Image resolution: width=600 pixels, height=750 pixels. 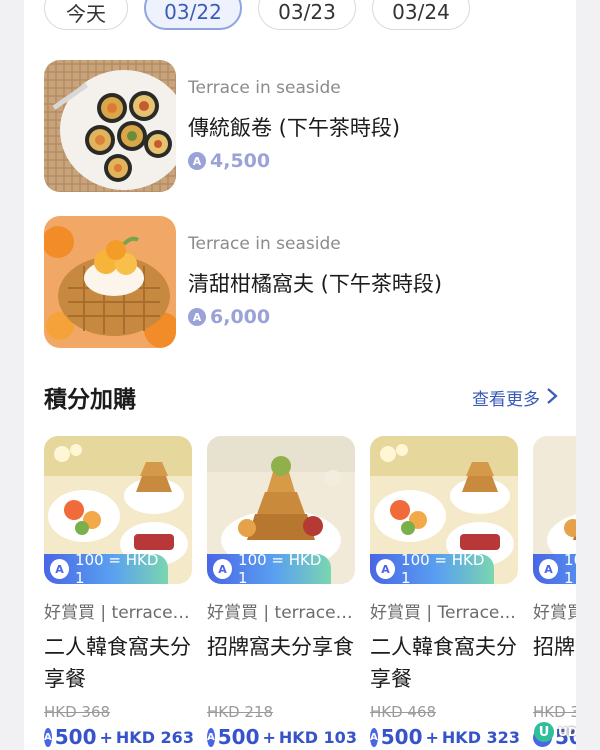 I want to click on date-tab-selected: 03/22, so click(x=193, y=15).